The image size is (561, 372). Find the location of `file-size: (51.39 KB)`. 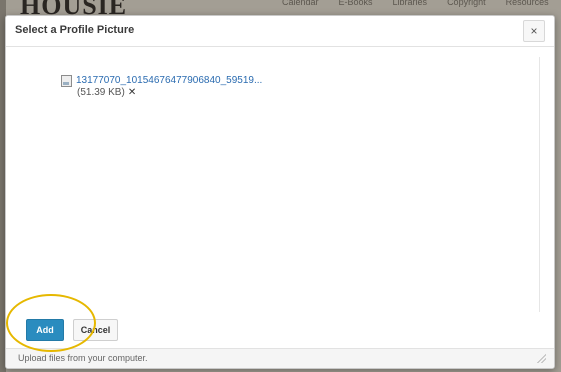

file-size: (51.39 KB) is located at coordinates (101, 92).